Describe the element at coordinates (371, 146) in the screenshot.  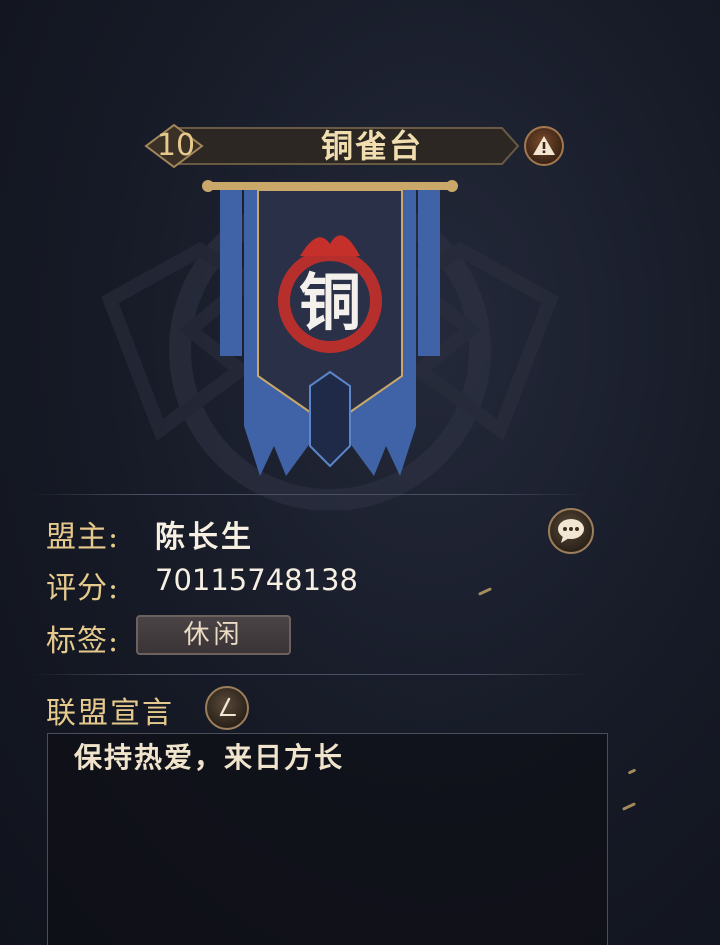
I see `alliance-name: 铜雀台` at that location.